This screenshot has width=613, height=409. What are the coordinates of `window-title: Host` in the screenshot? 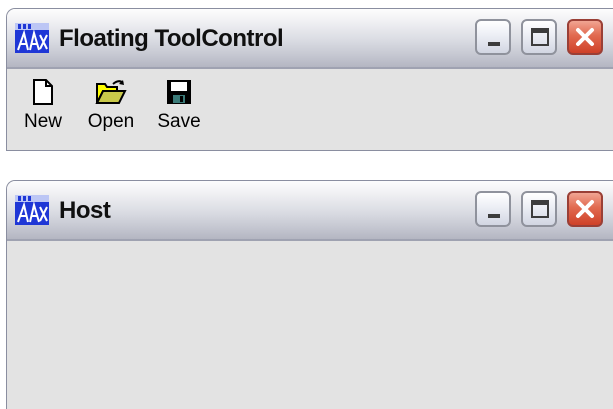 It's located at (85, 210).